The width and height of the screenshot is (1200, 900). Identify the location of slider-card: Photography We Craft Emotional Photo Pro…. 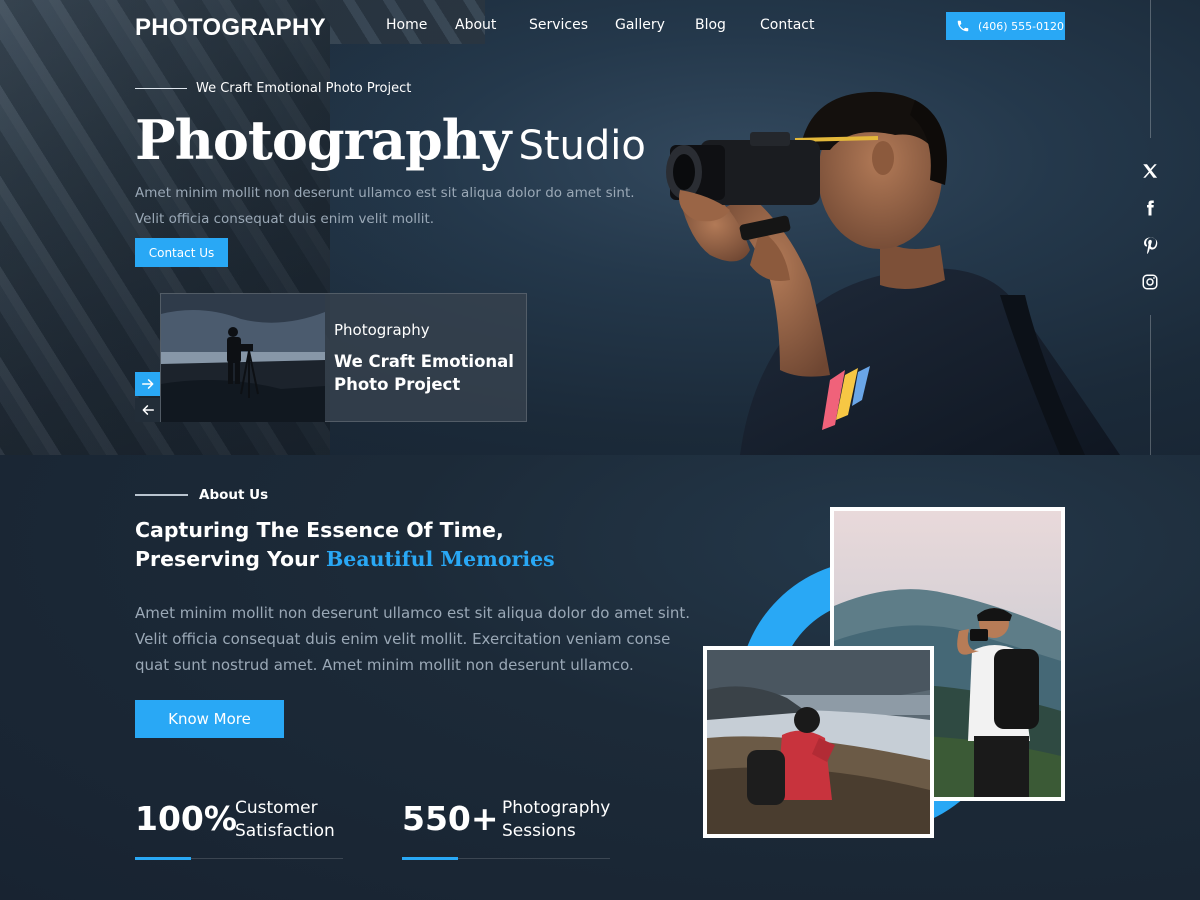
(343, 357).